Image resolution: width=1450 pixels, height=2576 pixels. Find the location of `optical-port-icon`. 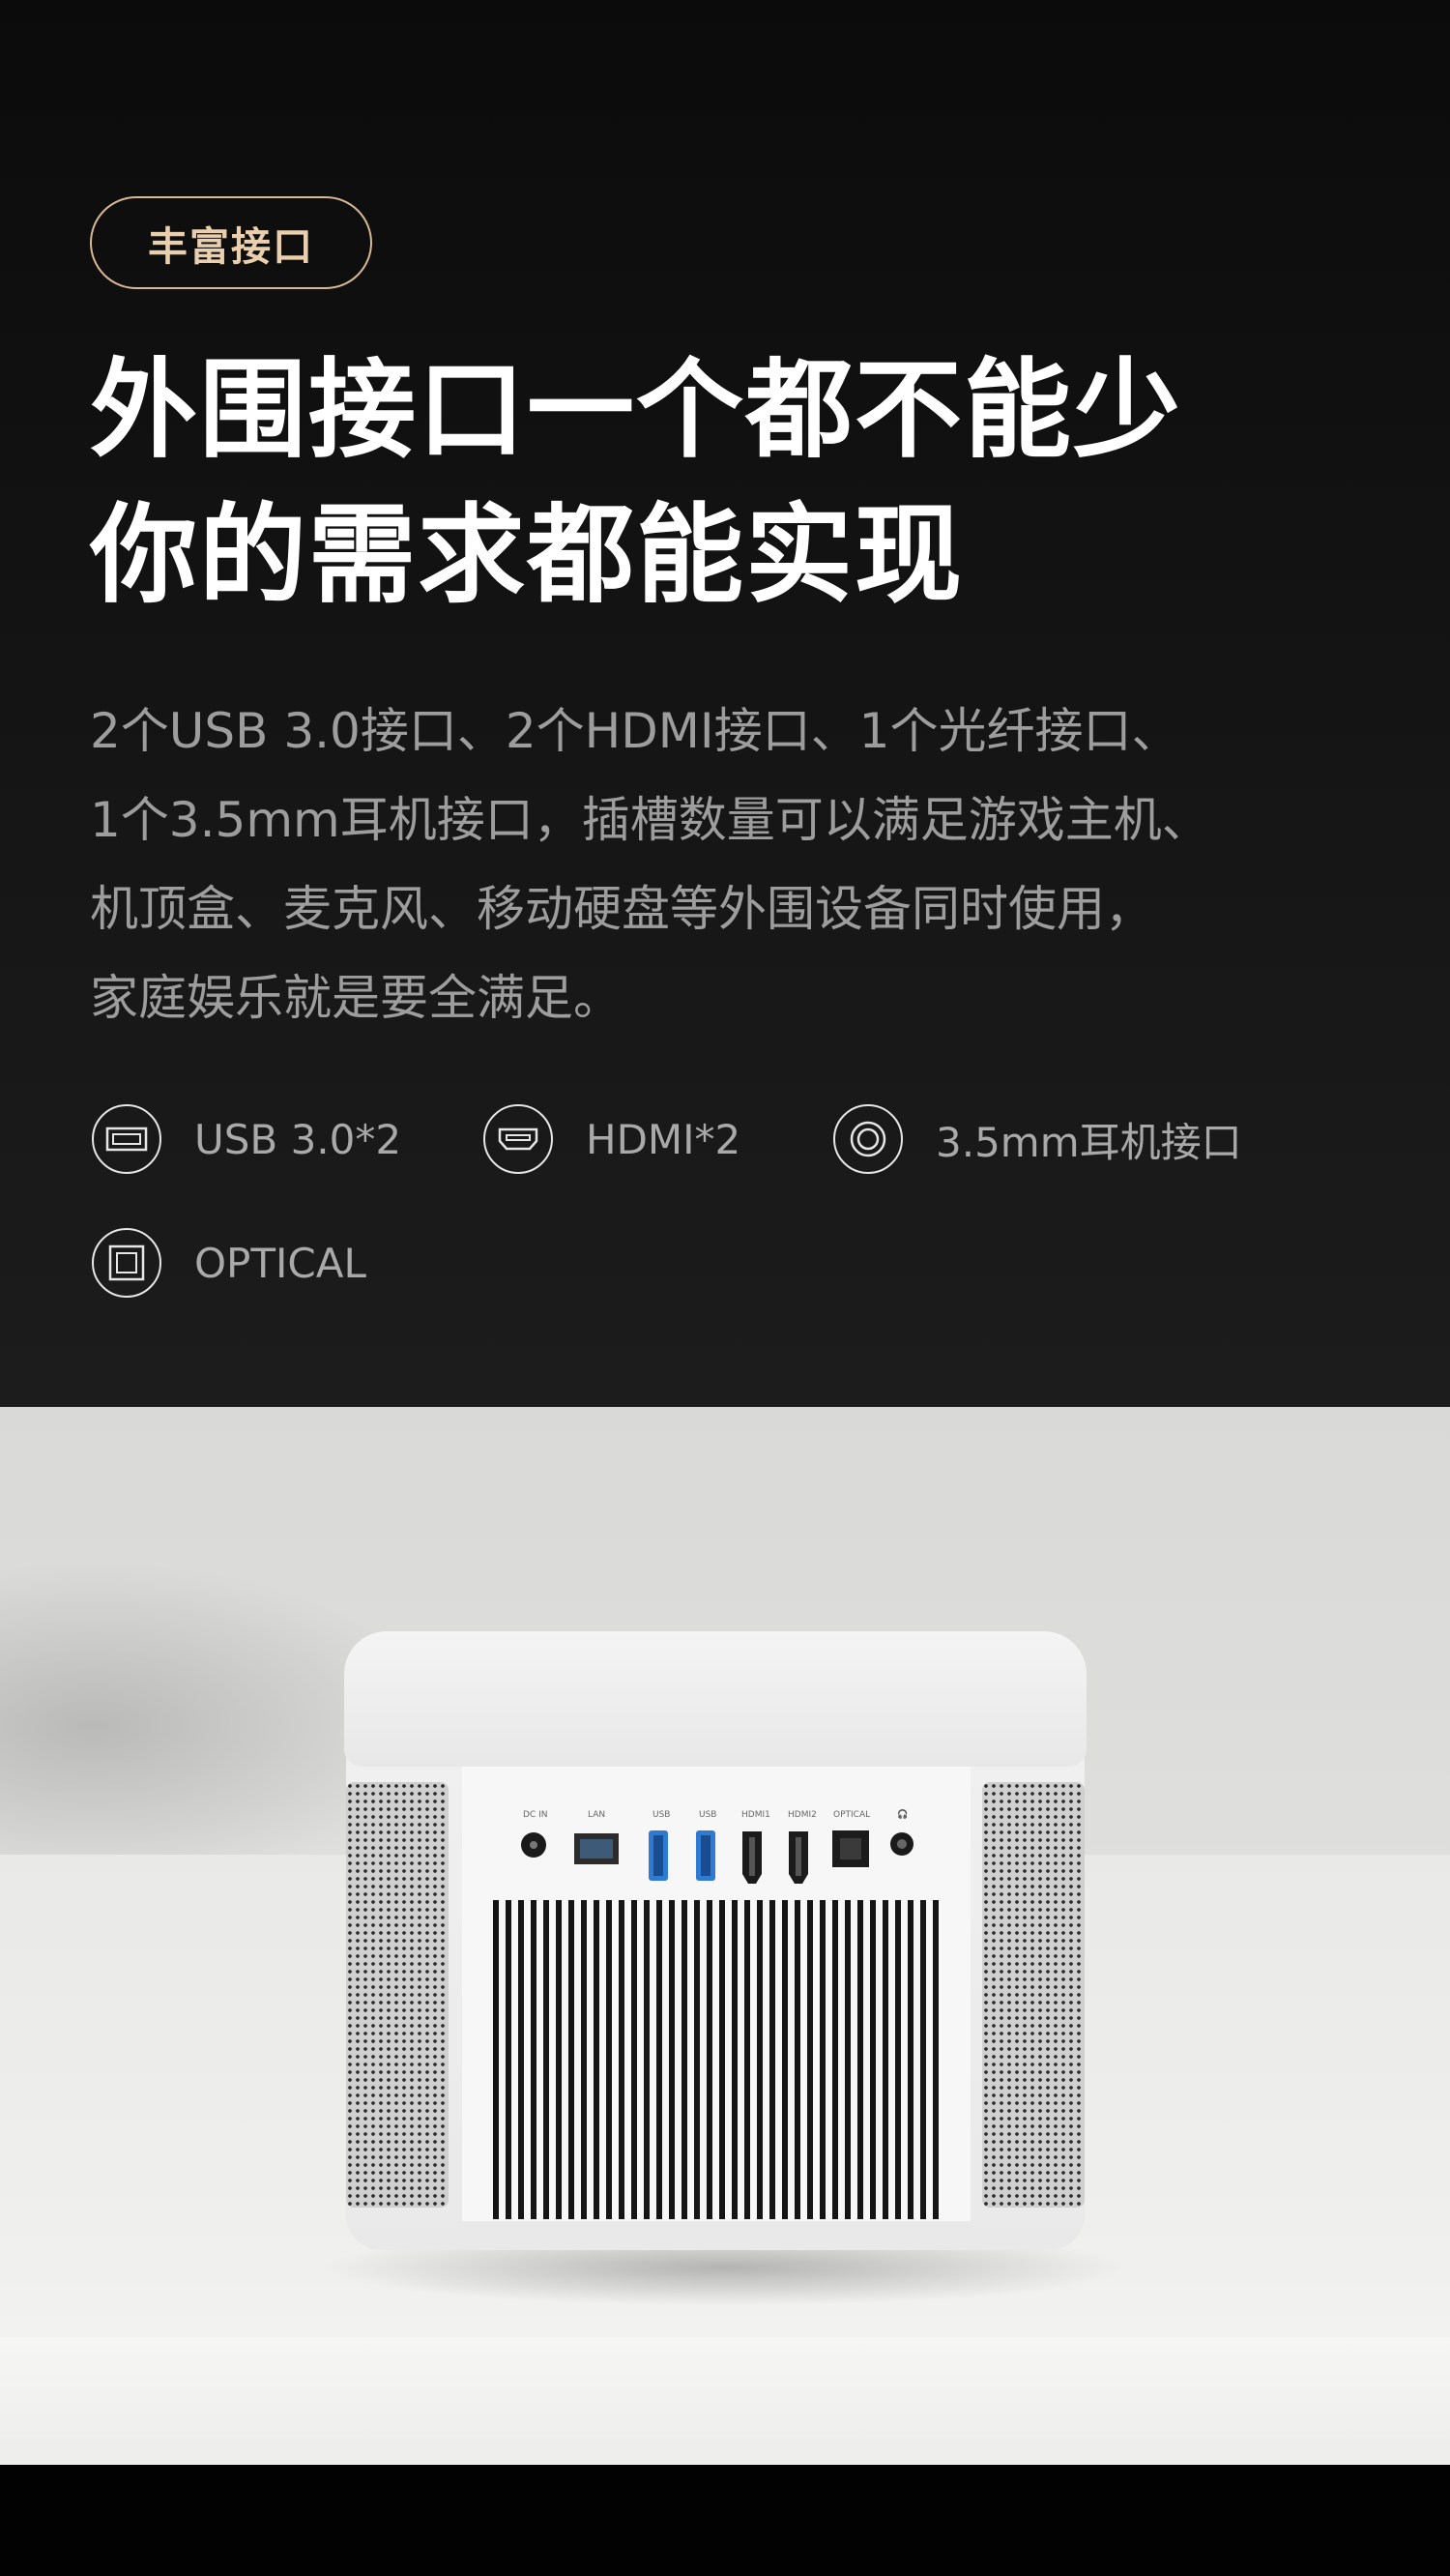

optical-port-icon is located at coordinates (126, 1263).